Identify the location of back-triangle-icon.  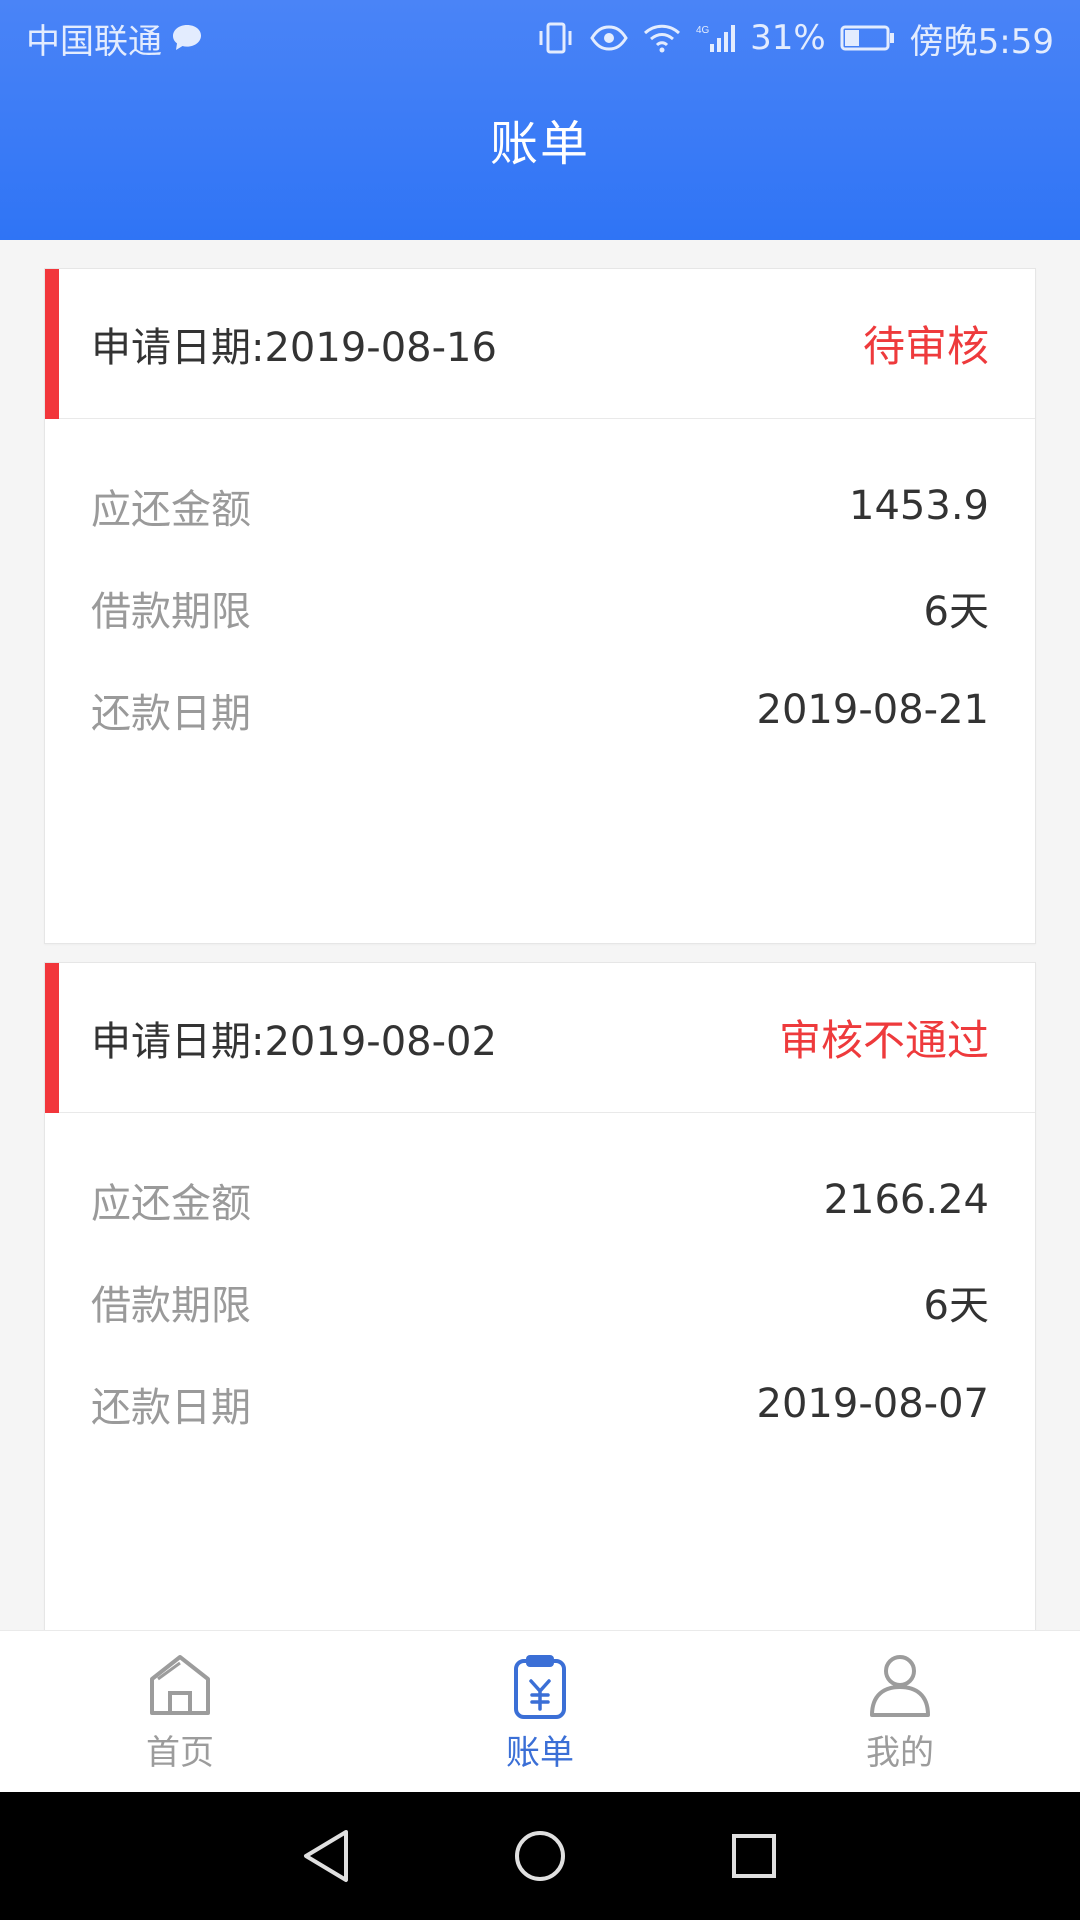
(326, 1856).